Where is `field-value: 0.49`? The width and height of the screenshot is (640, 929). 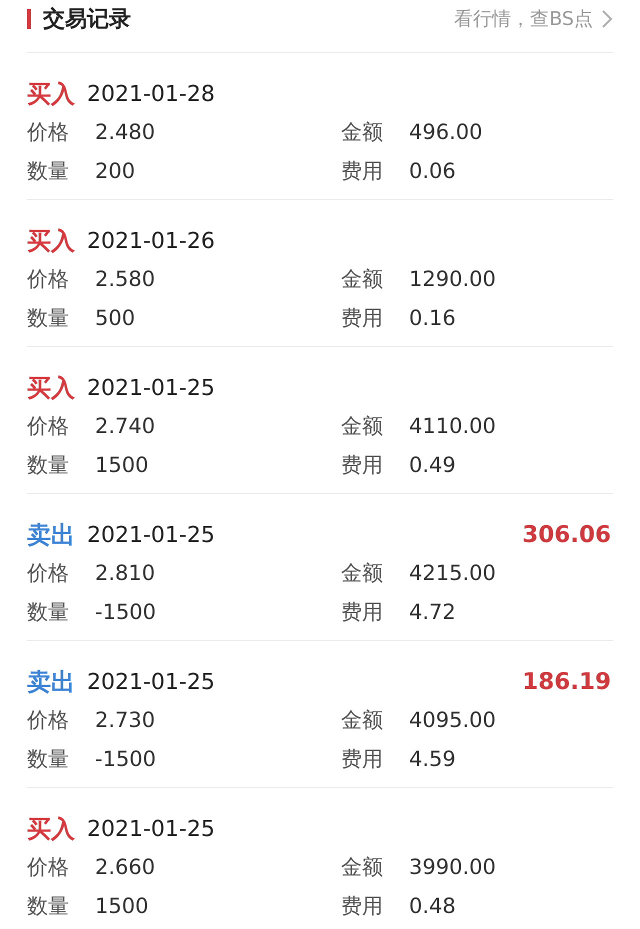 field-value: 0.49 is located at coordinates (432, 465).